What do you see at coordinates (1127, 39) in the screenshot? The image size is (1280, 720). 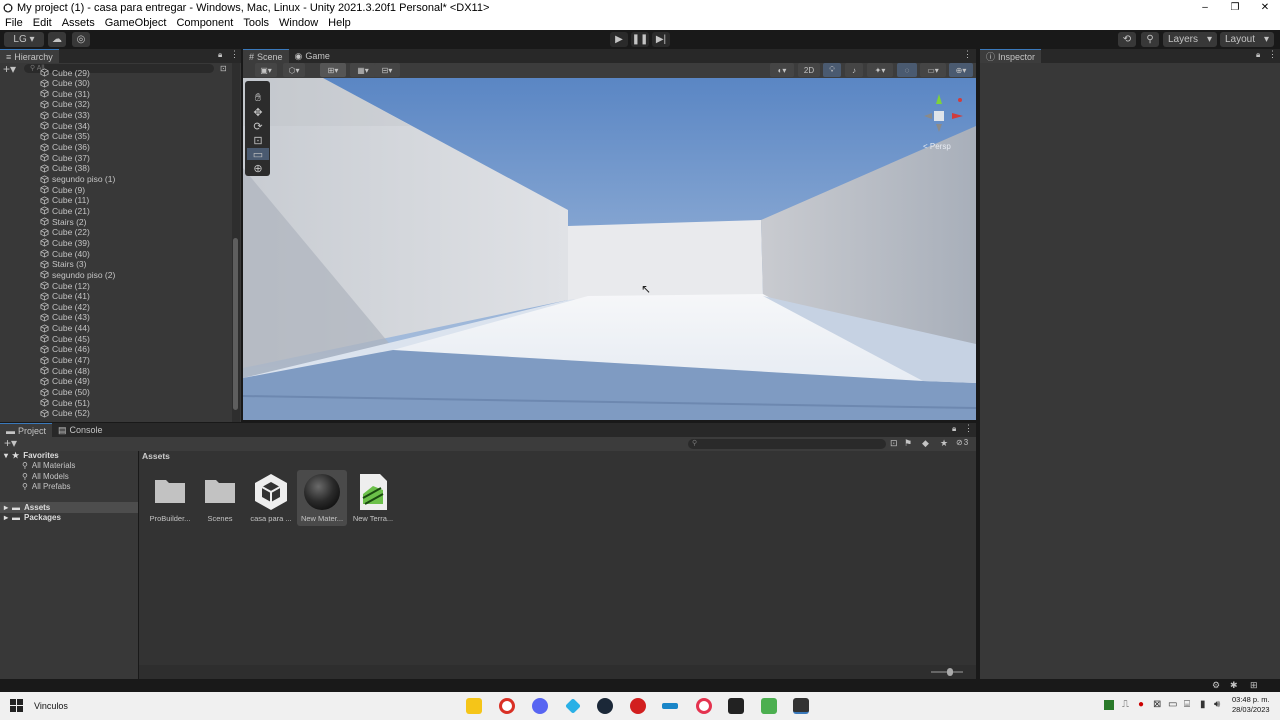 I see `history-icon: ⟲` at bounding box center [1127, 39].